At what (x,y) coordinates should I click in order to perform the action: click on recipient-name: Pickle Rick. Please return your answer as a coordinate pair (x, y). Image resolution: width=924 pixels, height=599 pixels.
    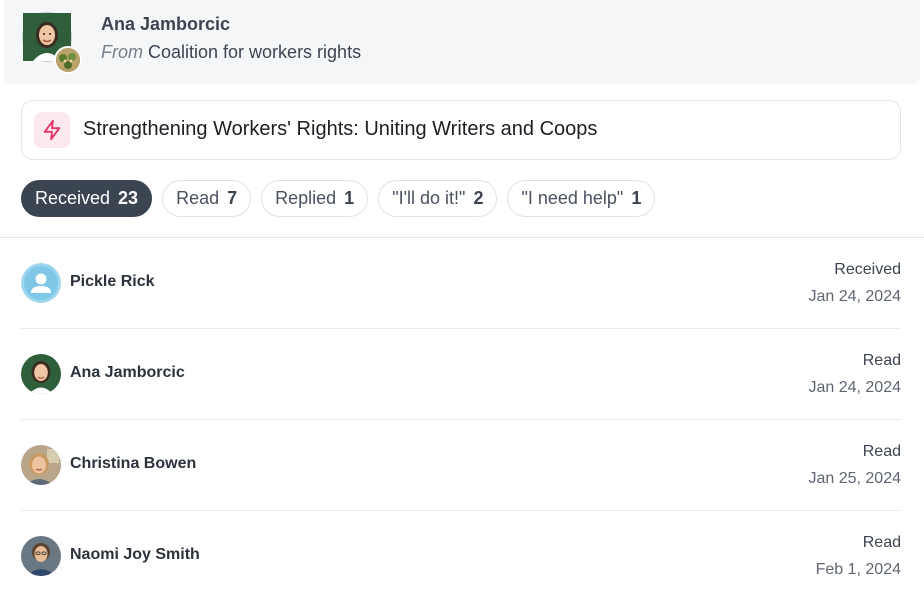
    Looking at the image, I should click on (112, 281).